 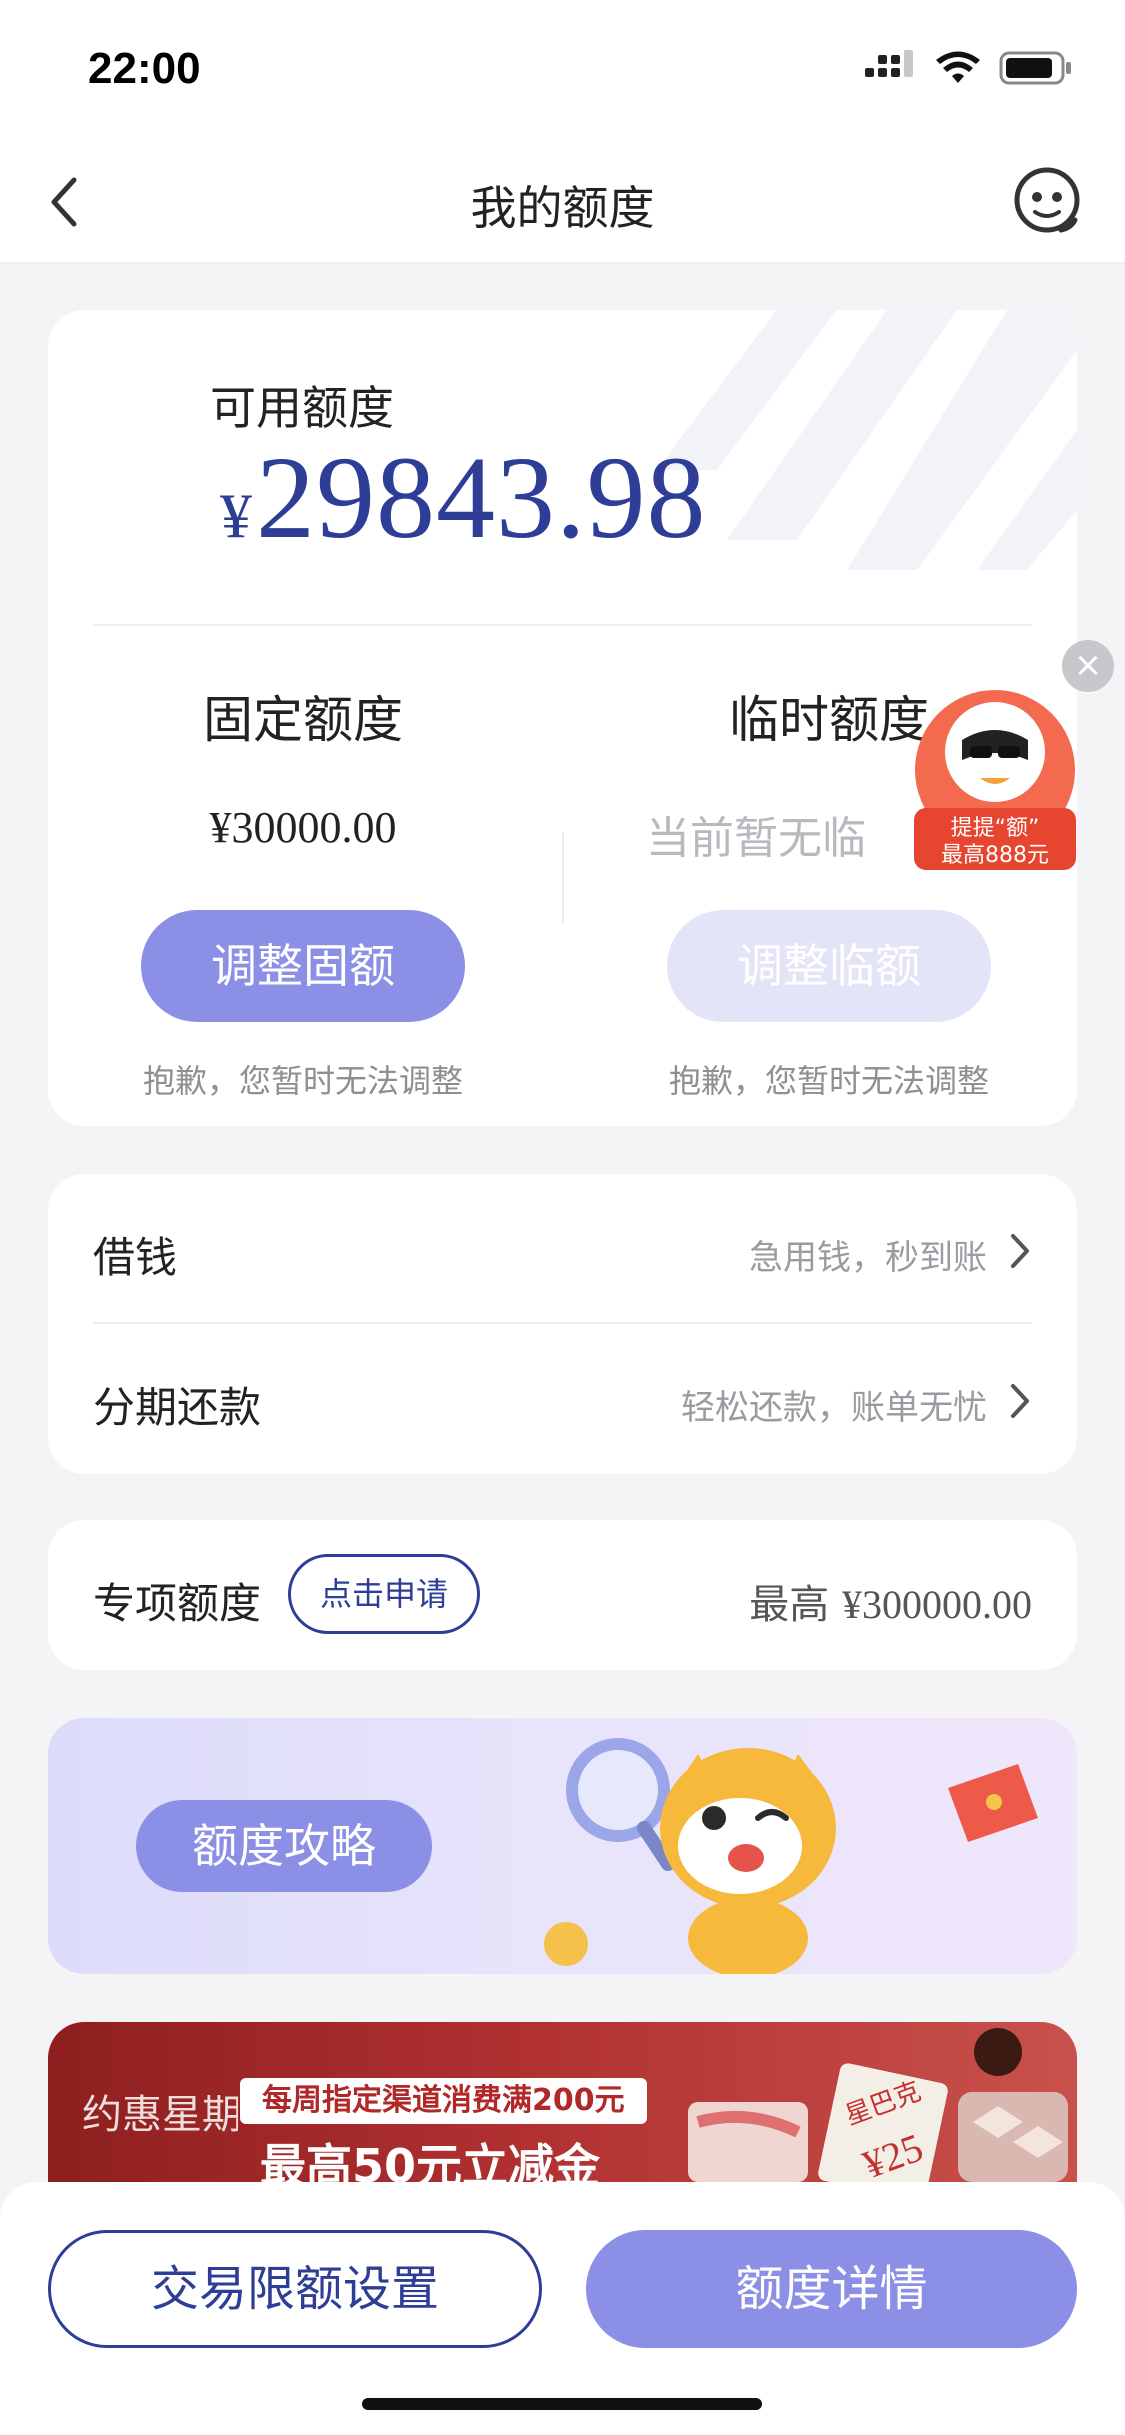 I want to click on apply-special-quota-button: 点击申请, so click(x=384, y=1594).